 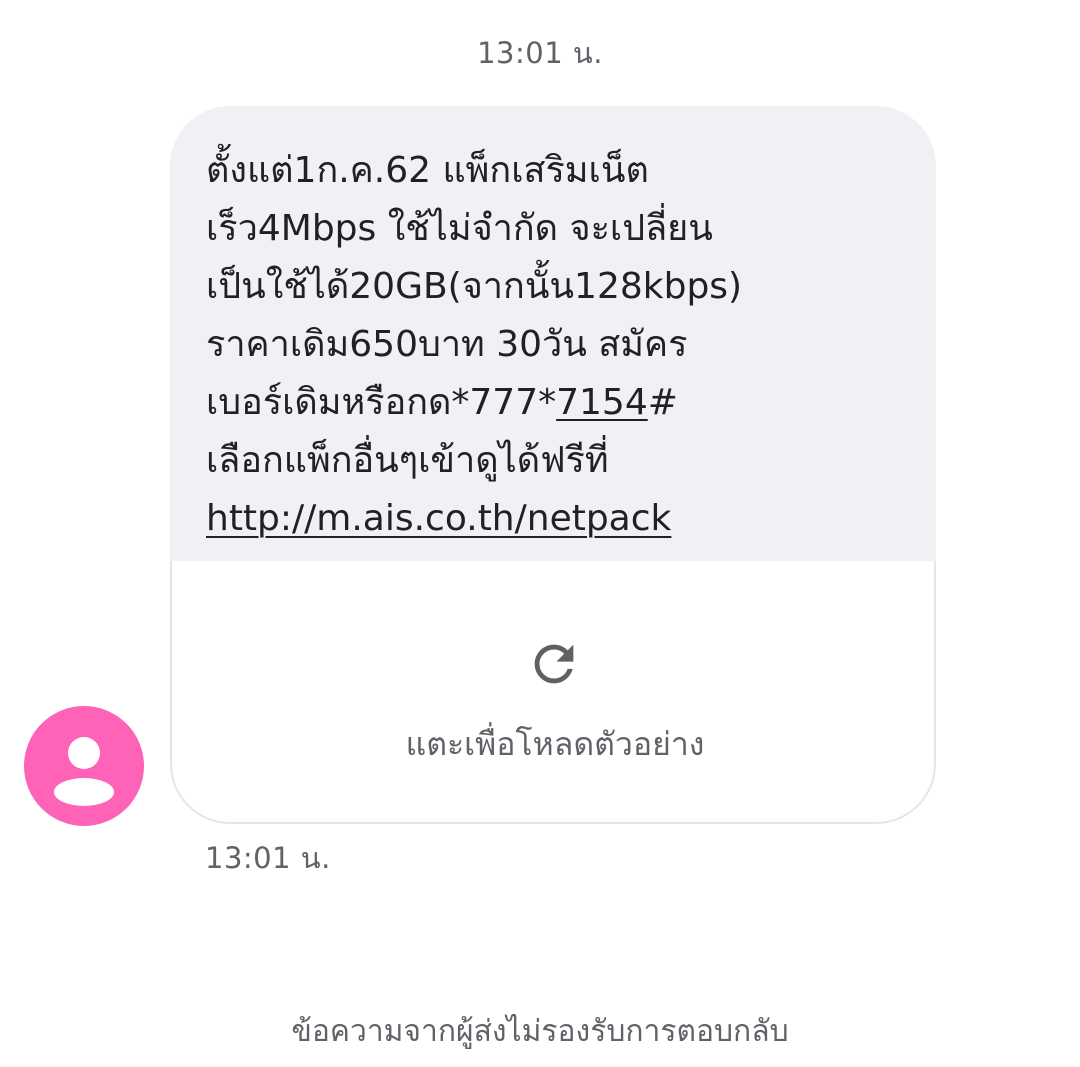 I want to click on message-line-dial-code: เบอร์เดิมหรือกด*777*7154#, so click(x=561, y=403).